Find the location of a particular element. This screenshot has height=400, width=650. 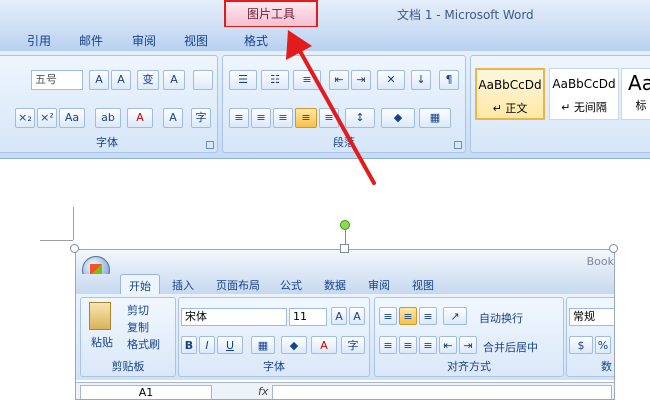

excel-number-group: 常规 $ % 数 is located at coordinates (590, 337).